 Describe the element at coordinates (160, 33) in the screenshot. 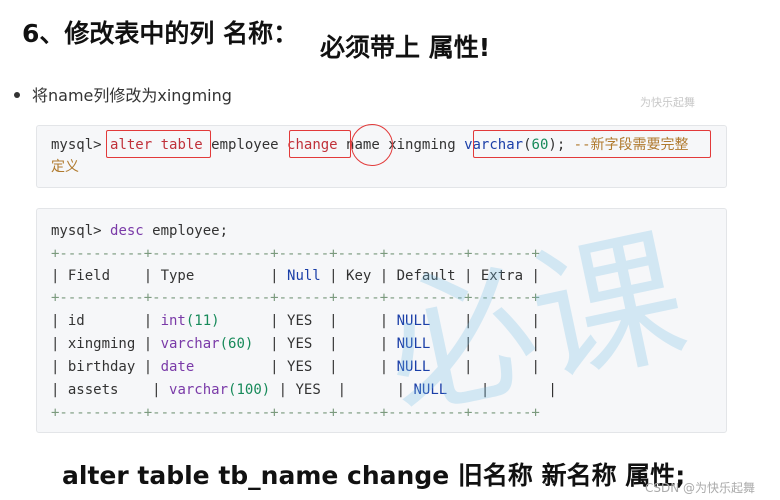

I see `section-heading: 6、修改表中的列 名称：` at that location.